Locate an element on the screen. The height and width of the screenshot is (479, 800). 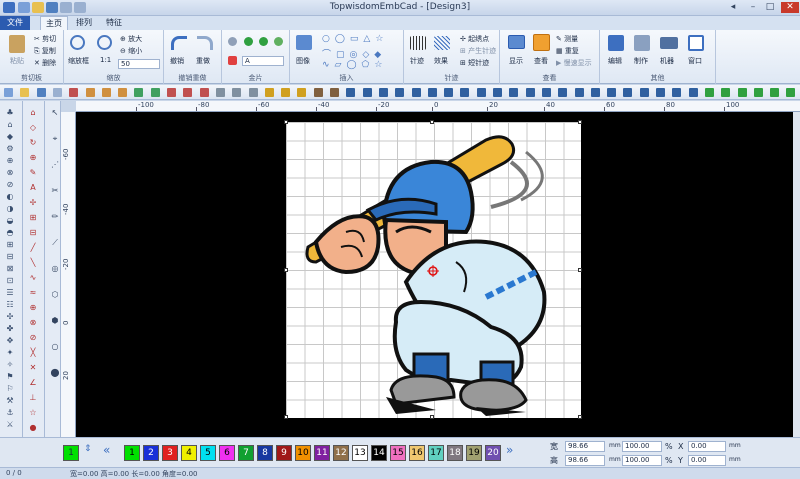
sequin-green2-icon is located at coordinates (263, 41).